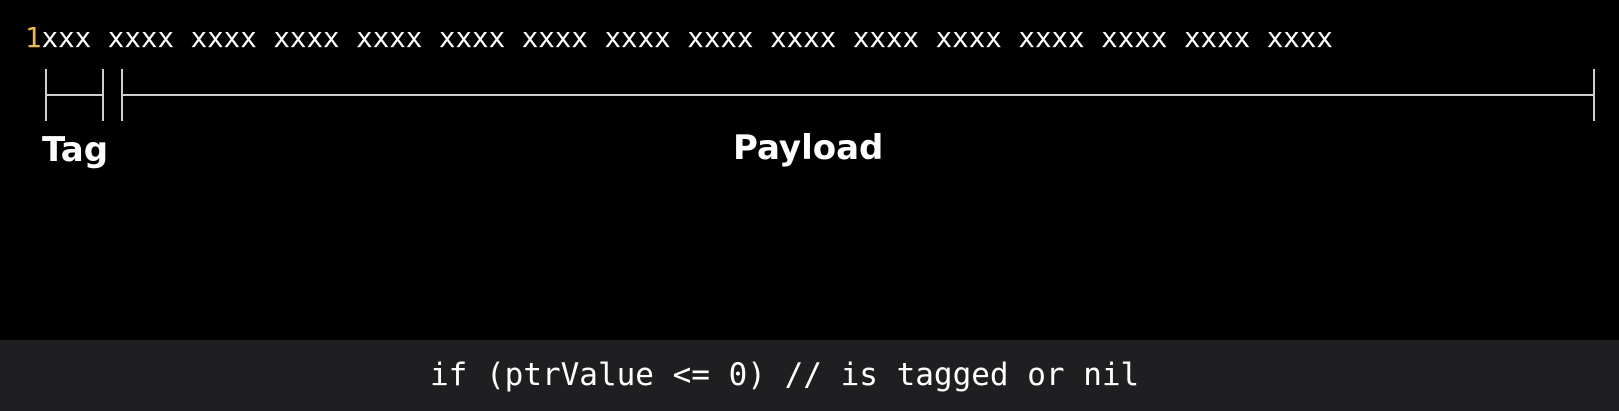  Describe the element at coordinates (75, 150) in the screenshot. I see `tag-label: Tag` at that location.